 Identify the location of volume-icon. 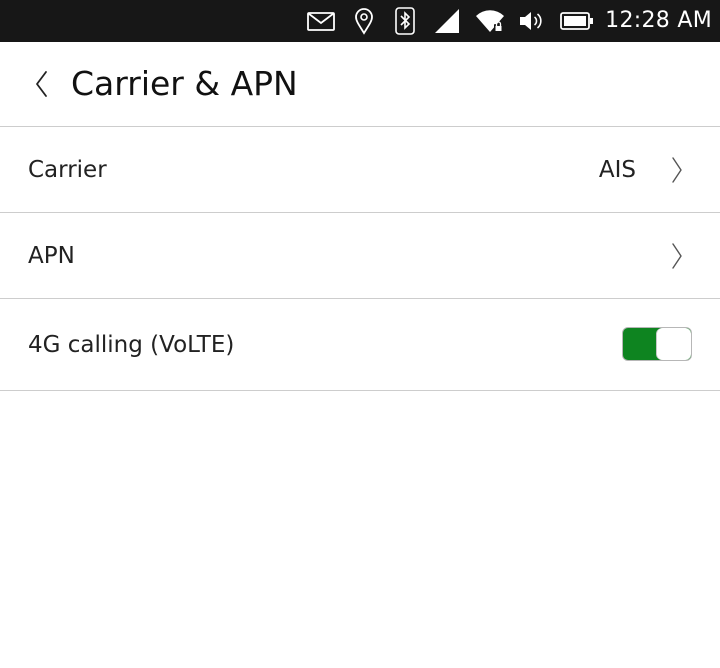
(531, 21).